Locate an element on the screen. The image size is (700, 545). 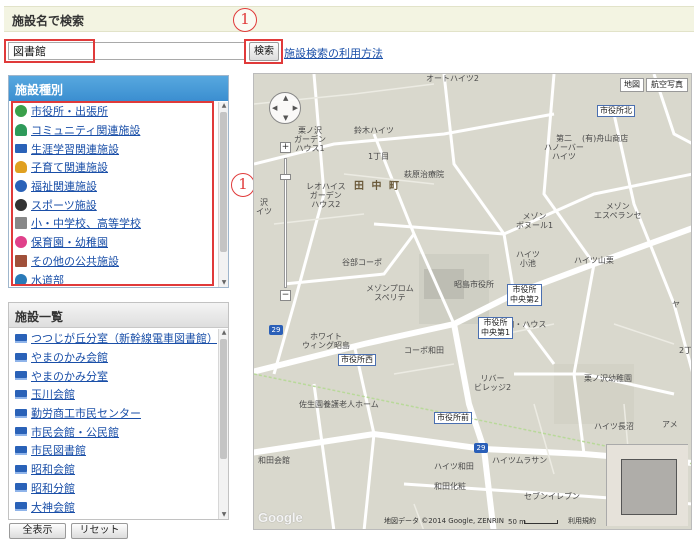
search-help-link: 施設検索の利用方法 is located at coordinates (333, 53).